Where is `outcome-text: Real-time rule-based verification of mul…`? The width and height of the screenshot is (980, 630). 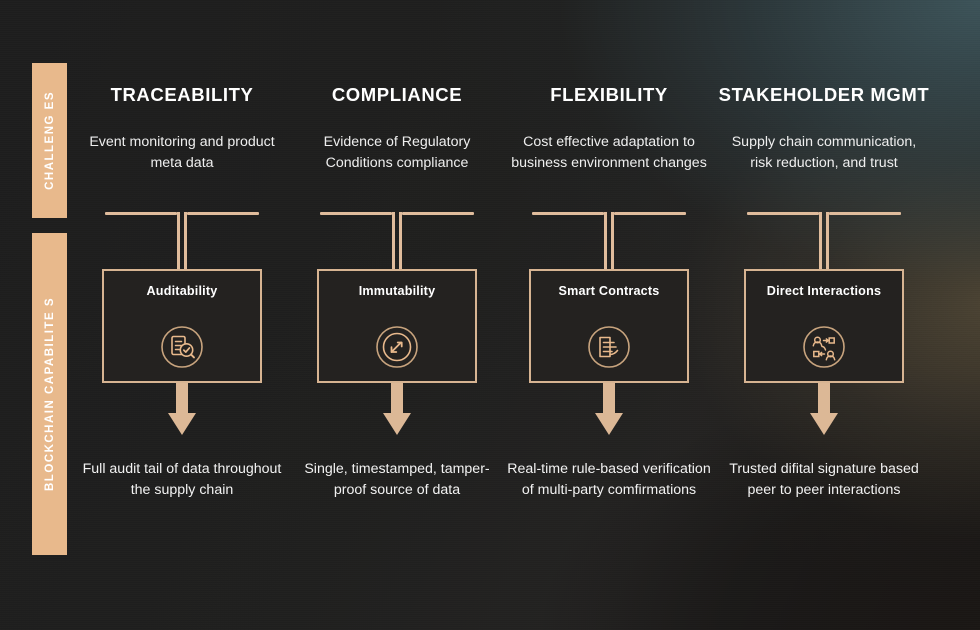 outcome-text: Real-time rule-based verification of mul… is located at coordinates (609, 479).